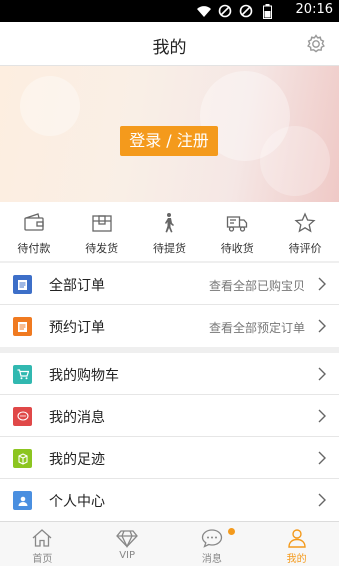 This screenshot has height=566, width=339. What do you see at coordinates (34, 231) in the screenshot?
I see `order-status-pending-payment: 待付款` at bounding box center [34, 231].